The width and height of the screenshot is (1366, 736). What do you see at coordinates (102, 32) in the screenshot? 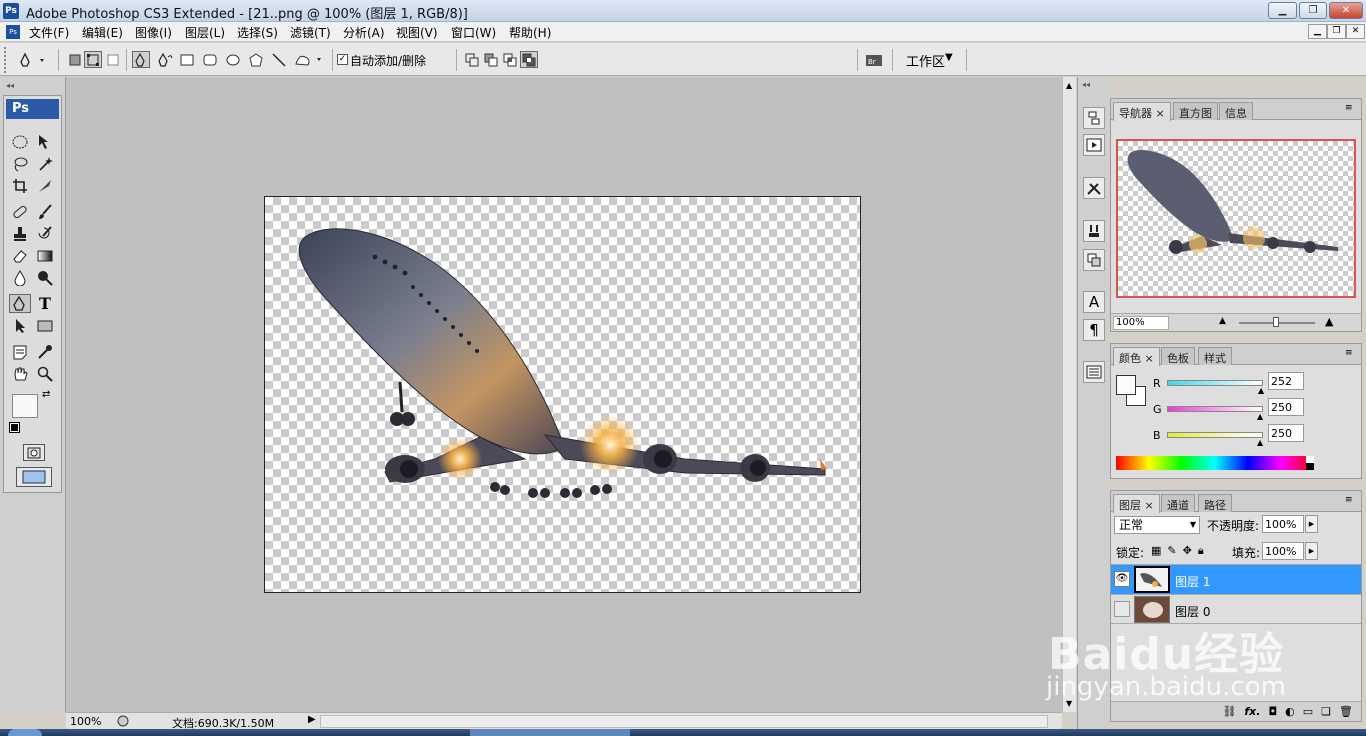
I see `menu-edit: 编辑(E)` at bounding box center [102, 32].